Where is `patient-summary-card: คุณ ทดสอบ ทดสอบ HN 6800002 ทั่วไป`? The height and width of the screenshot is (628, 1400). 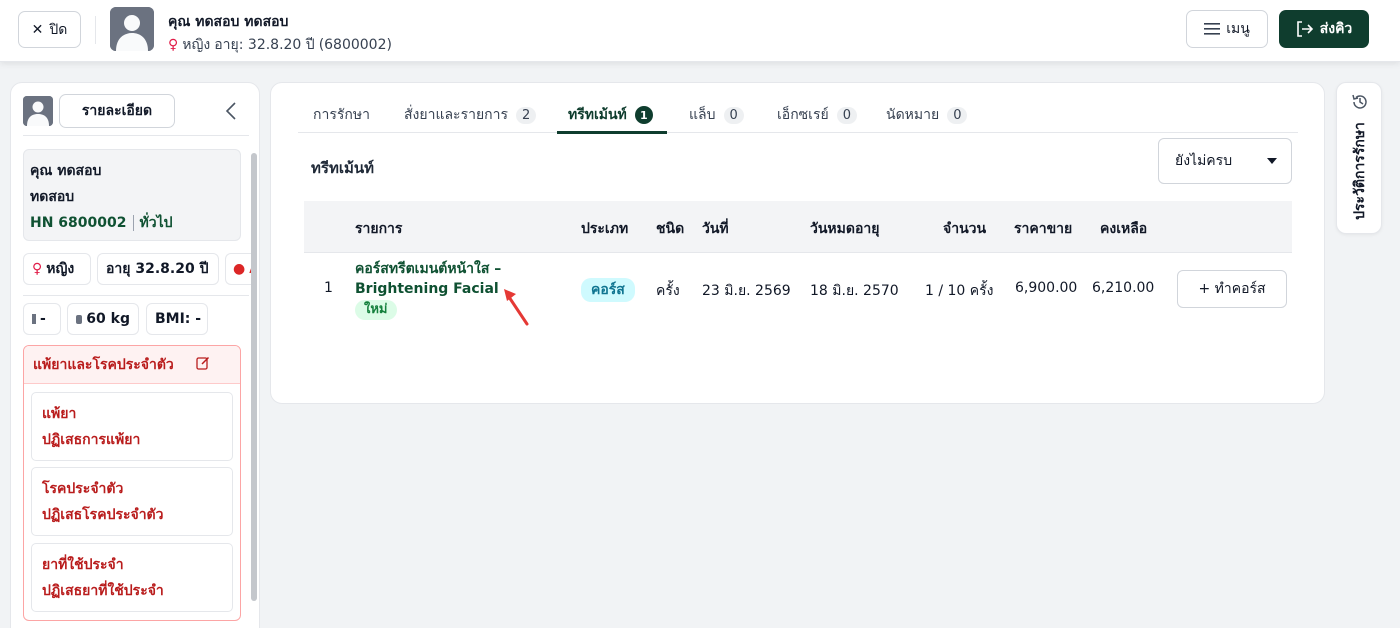 patient-summary-card: คุณ ทดสอบ ทดสอบ HN 6800002 ทั่วไป is located at coordinates (132, 195).